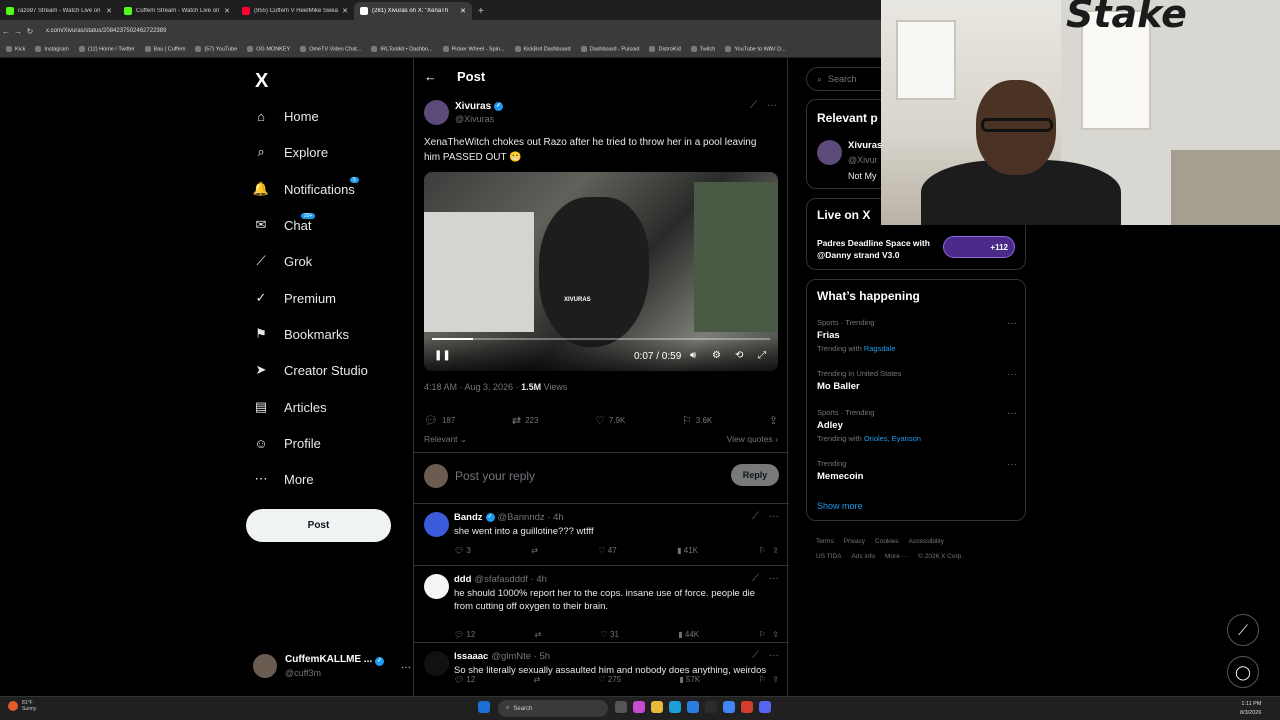 Image resolution: width=1280 pixels, height=720 pixels. I want to click on footer-link: Ads info, so click(864, 556).